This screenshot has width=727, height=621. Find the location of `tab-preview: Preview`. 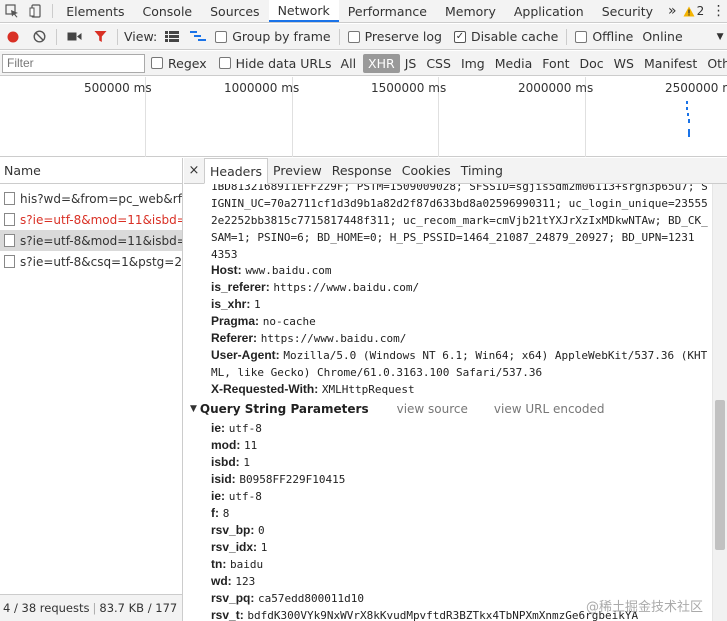

tab-preview: Preview is located at coordinates (297, 170).